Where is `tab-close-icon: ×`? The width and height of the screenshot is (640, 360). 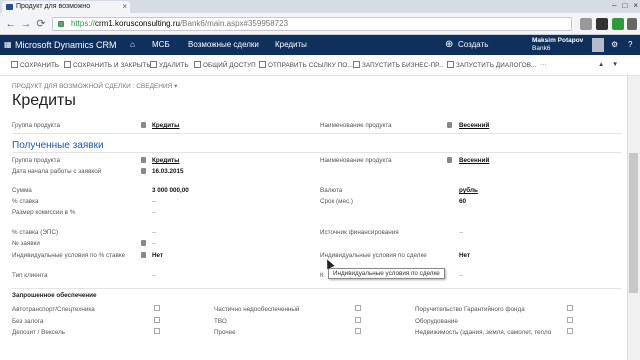 tab-close-icon: × is located at coordinates (124, 7).